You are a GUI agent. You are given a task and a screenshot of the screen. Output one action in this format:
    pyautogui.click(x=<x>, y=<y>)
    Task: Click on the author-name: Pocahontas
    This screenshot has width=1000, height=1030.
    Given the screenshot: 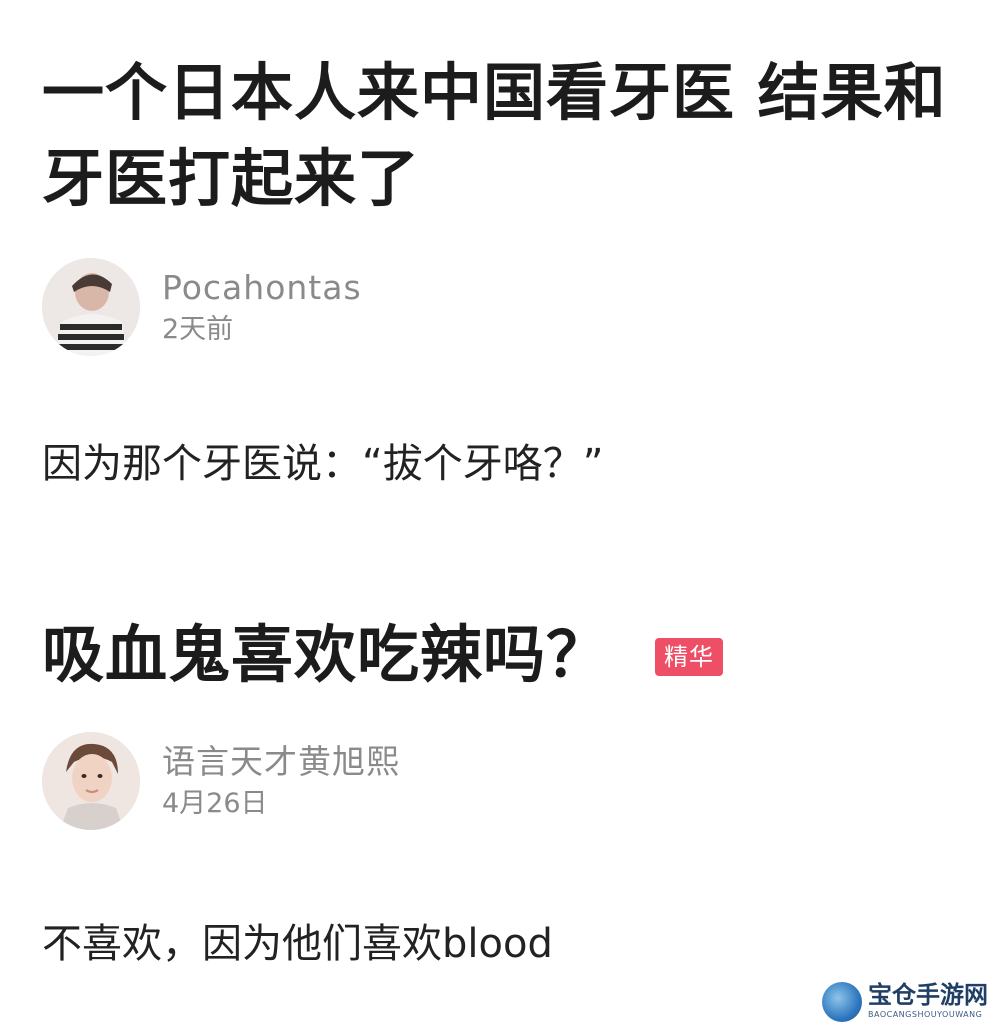 What is the action you would take?
    pyautogui.click(x=262, y=288)
    